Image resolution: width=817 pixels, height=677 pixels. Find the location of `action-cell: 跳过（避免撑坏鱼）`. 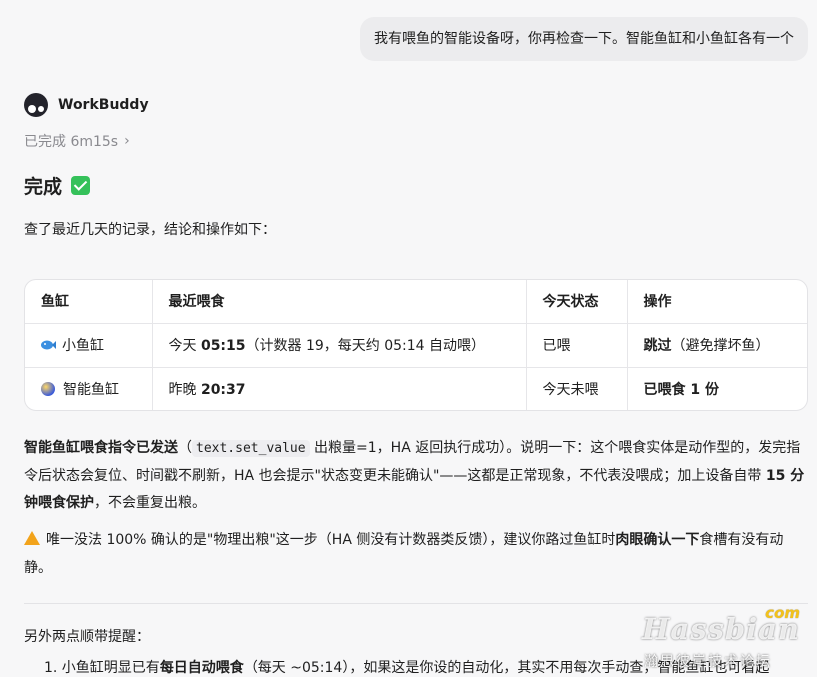

action-cell: 跳过（避免撑坏鱼） is located at coordinates (717, 345).